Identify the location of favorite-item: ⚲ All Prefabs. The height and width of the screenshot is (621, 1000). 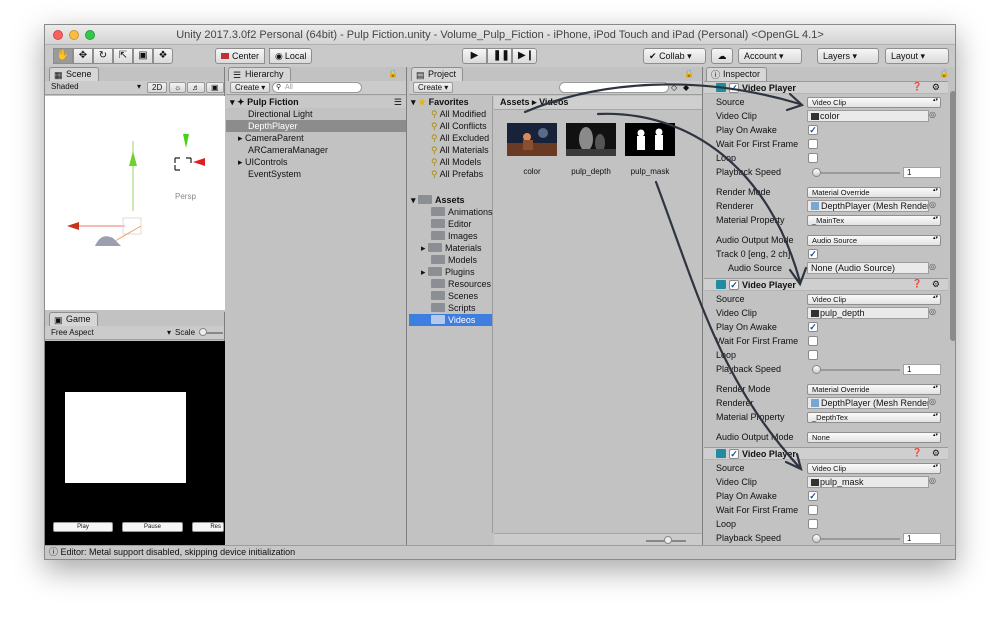
(450, 174).